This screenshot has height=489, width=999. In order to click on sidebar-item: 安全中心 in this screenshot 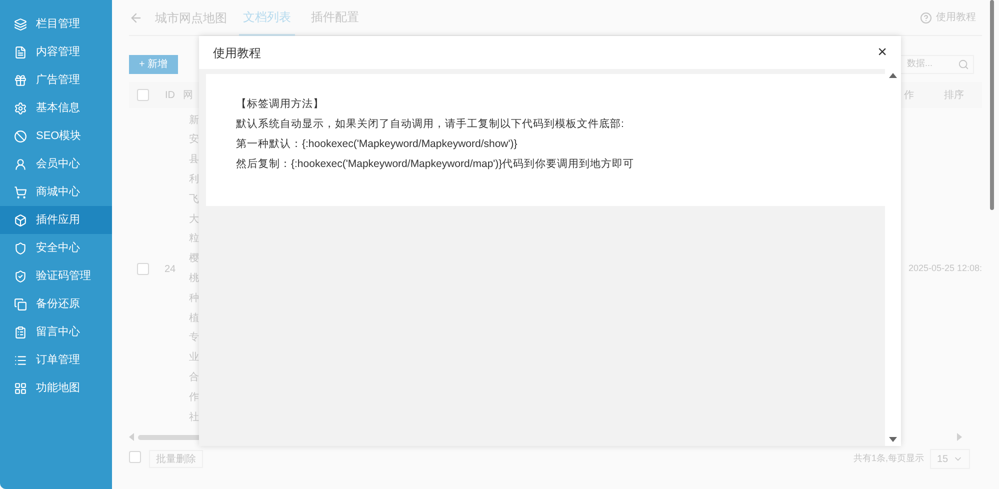, I will do `click(56, 248)`.